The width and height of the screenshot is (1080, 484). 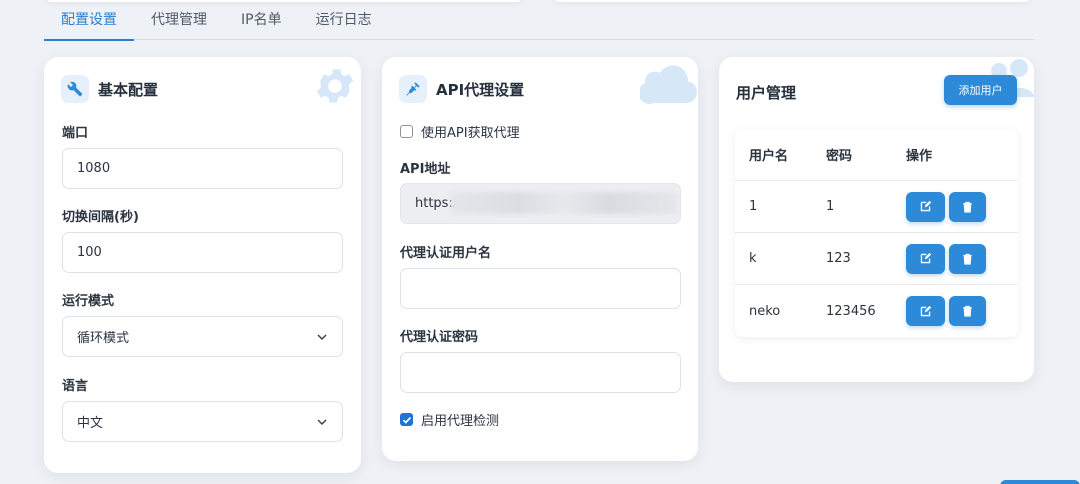 What do you see at coordinates (769, 156) in the screenshot?
I see `column-header-username: 用户名` at bounding box center [769, 156].